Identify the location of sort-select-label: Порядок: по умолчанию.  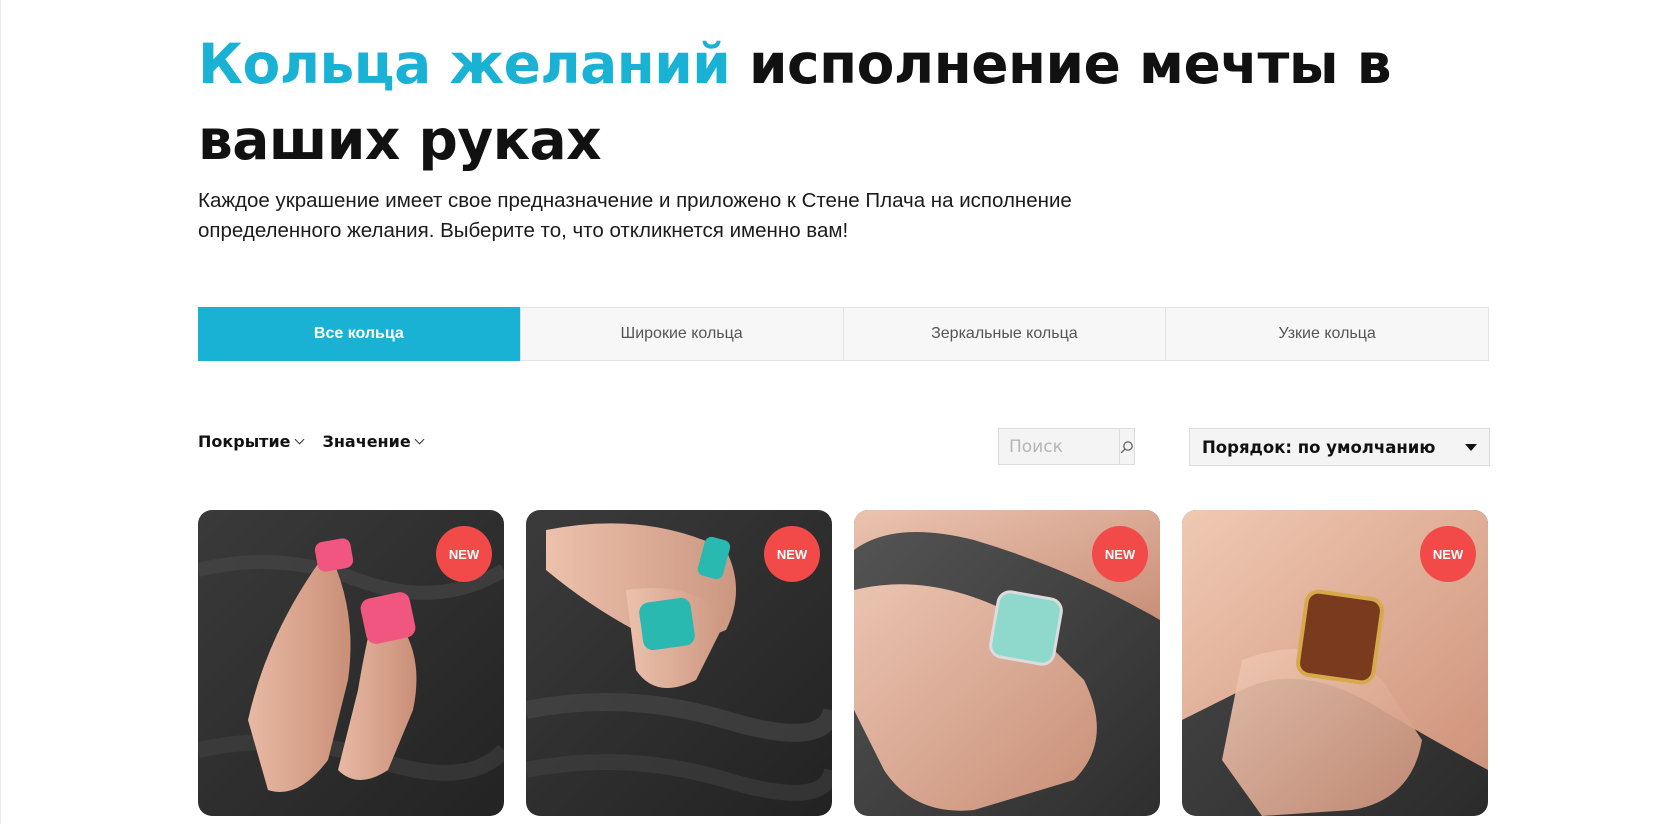
(1319, 447).